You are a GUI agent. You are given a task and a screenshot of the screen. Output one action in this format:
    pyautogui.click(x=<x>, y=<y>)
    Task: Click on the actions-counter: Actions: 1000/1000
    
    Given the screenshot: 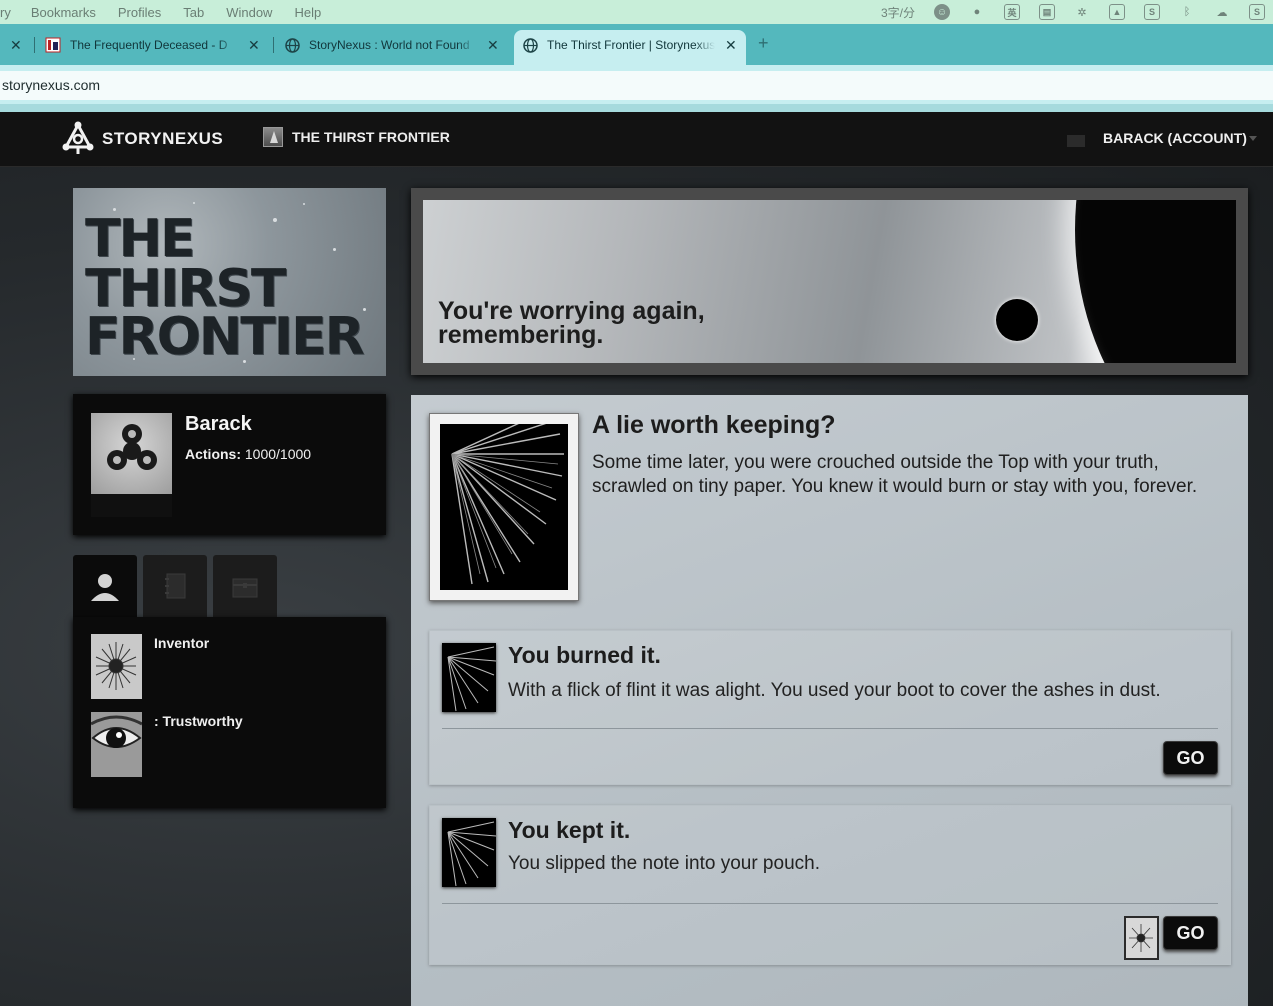 What is the action you would take?
    pyautogui.click(x=248, y=454)
    